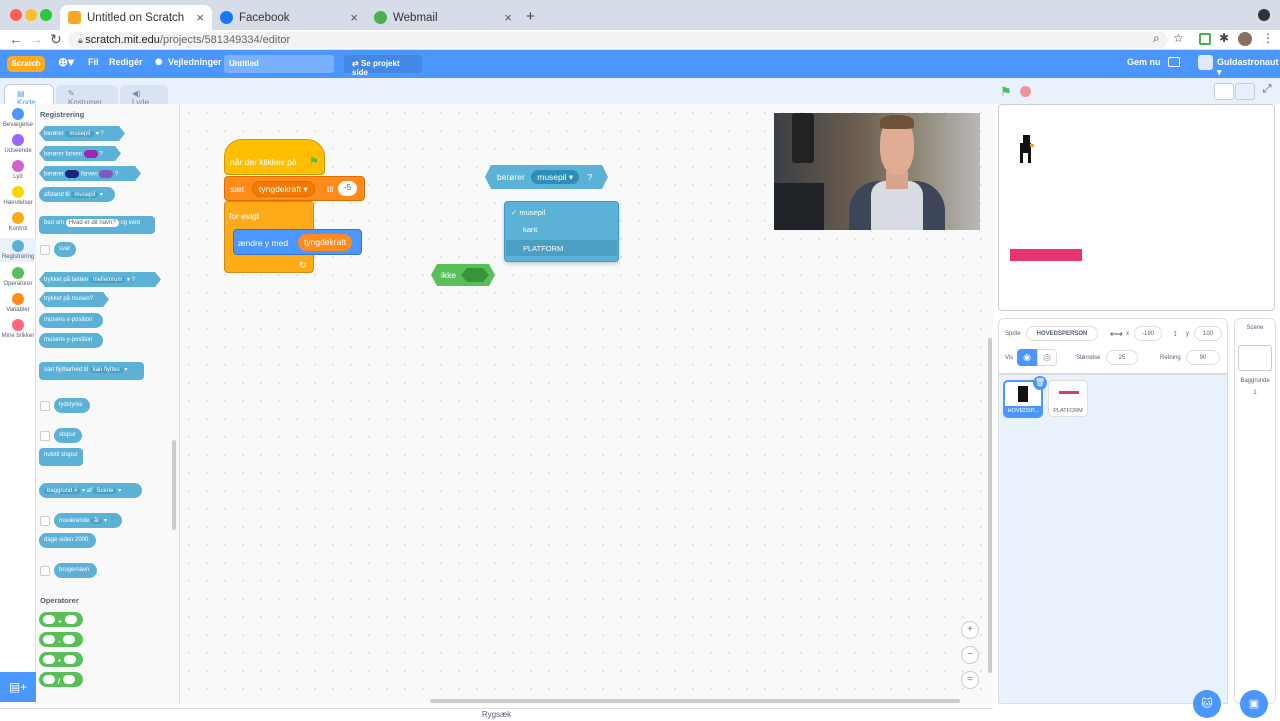 The image size is (1280, 721). I want to click on days-since-reporter: dage siden 2000, so click(67, 540).